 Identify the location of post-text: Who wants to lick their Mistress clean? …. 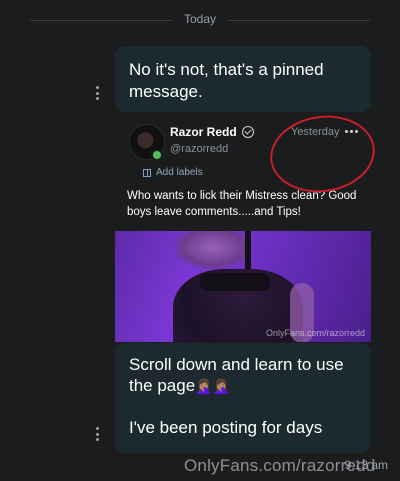
(242, 204).